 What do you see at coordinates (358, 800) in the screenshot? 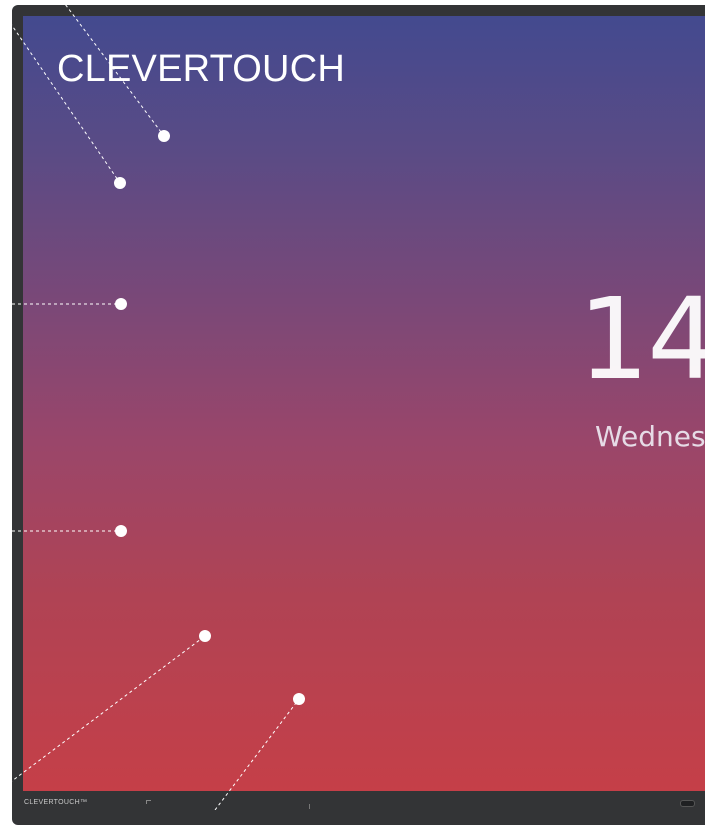
I see `bezel-bottom: CLEVERTOUCH™` at bounding box center [358, 800].